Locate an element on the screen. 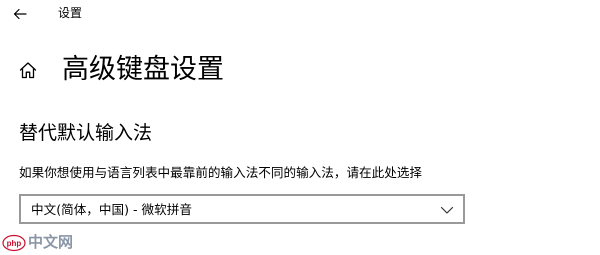 This screenshot has width=600, height=255. chevron-down-icon is located at coordinates (447, 210).